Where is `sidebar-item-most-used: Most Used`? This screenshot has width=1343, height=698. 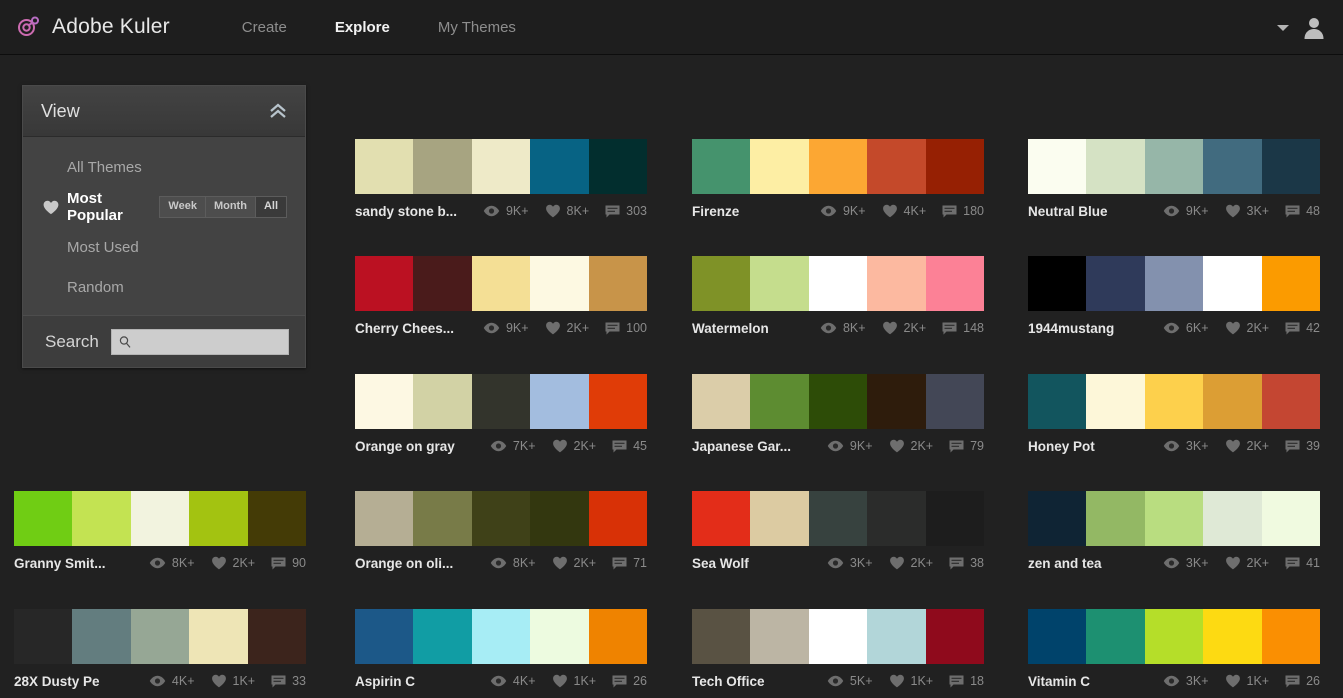
sidebar-item-most-used: Most Used is located at coordinates (164, 247).